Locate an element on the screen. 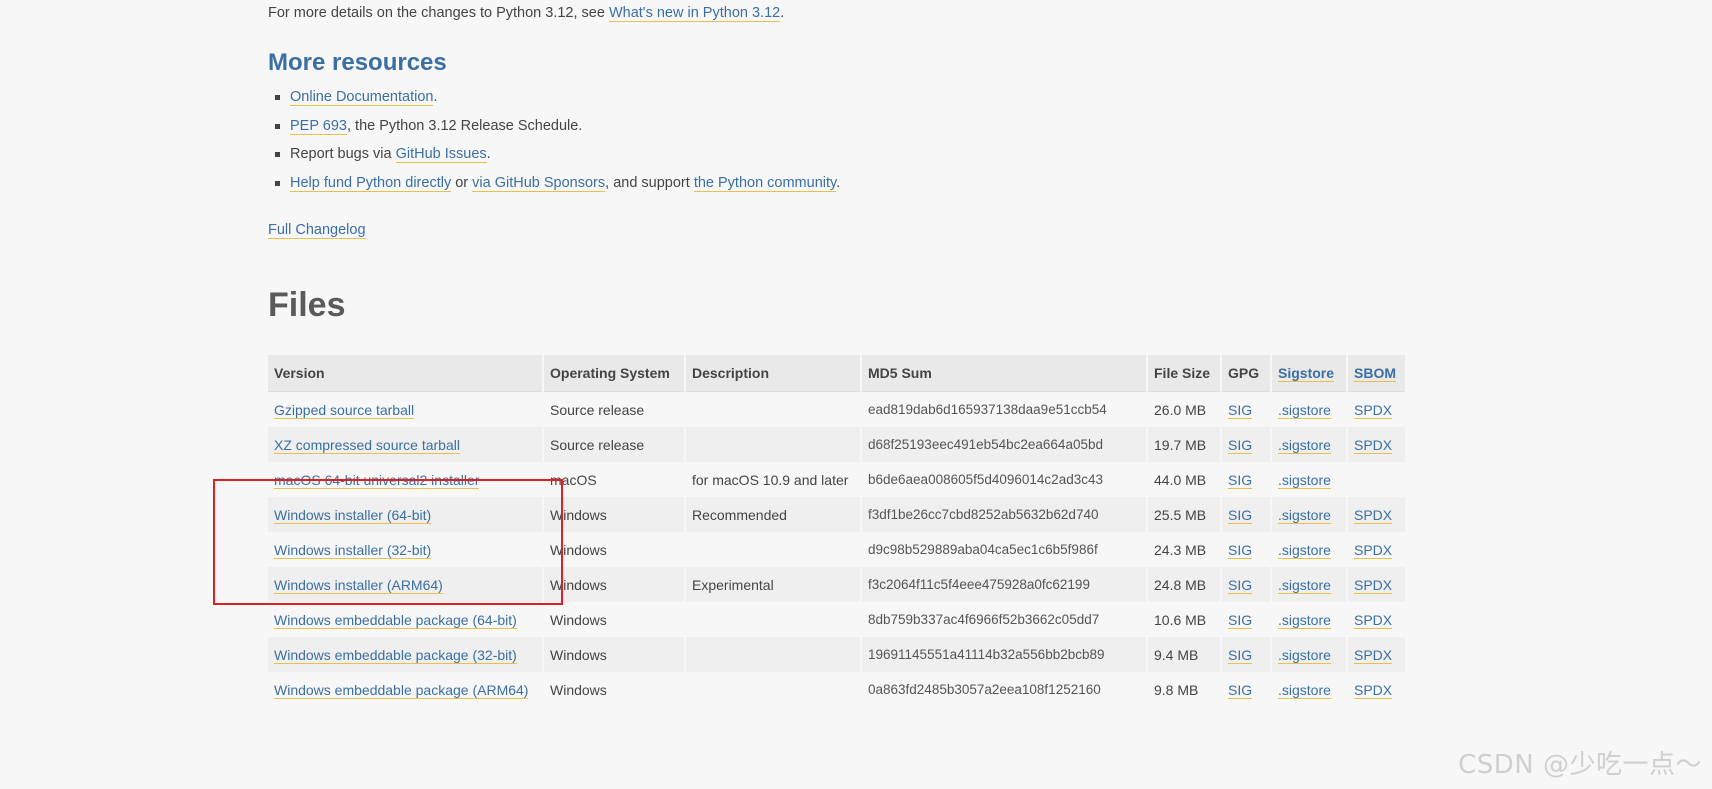 Image resolution: width=1712 pixels, height=789 pixels. version-link: Windows embeddable package (ARM64) is located at coordinates (401, 690).